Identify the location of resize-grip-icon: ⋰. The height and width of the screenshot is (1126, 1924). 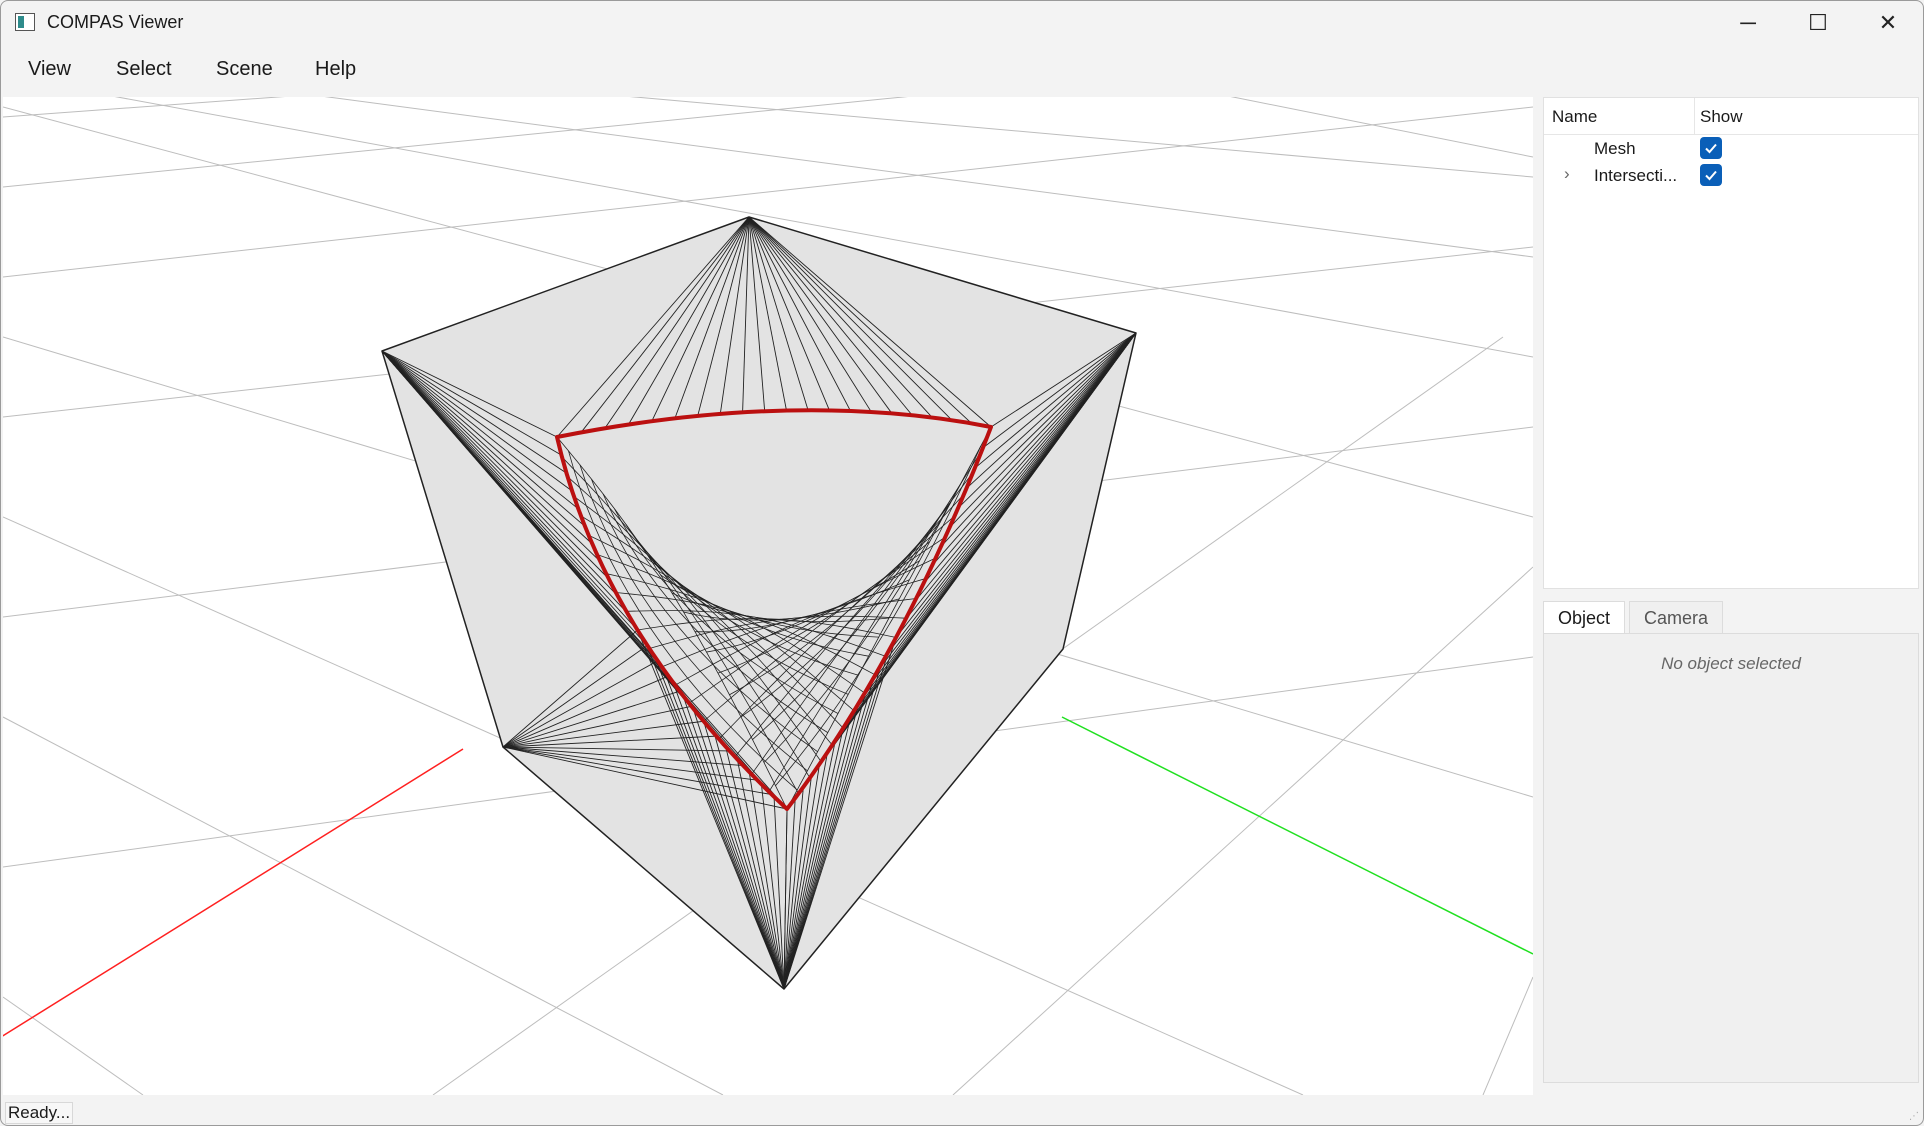
(1914, 1116).